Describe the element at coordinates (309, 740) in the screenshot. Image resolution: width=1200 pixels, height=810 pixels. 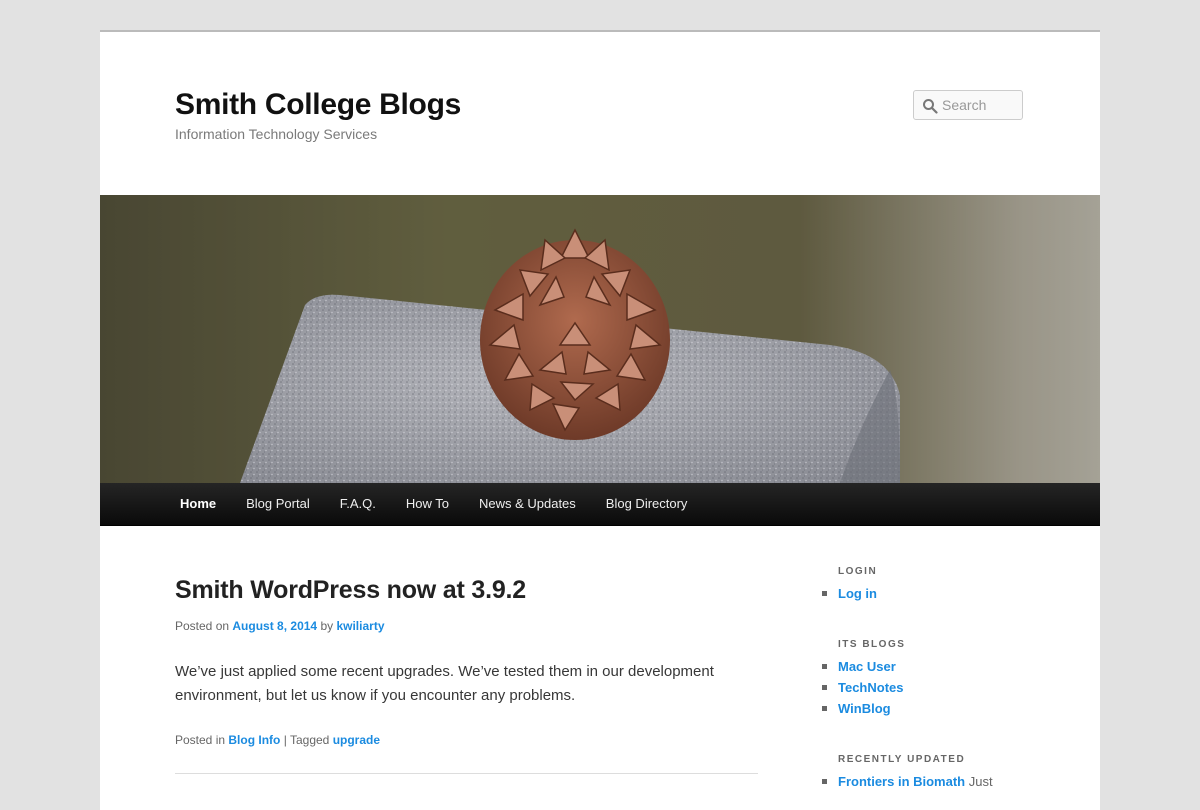
I see `tagged-label: Tagged` at that location.